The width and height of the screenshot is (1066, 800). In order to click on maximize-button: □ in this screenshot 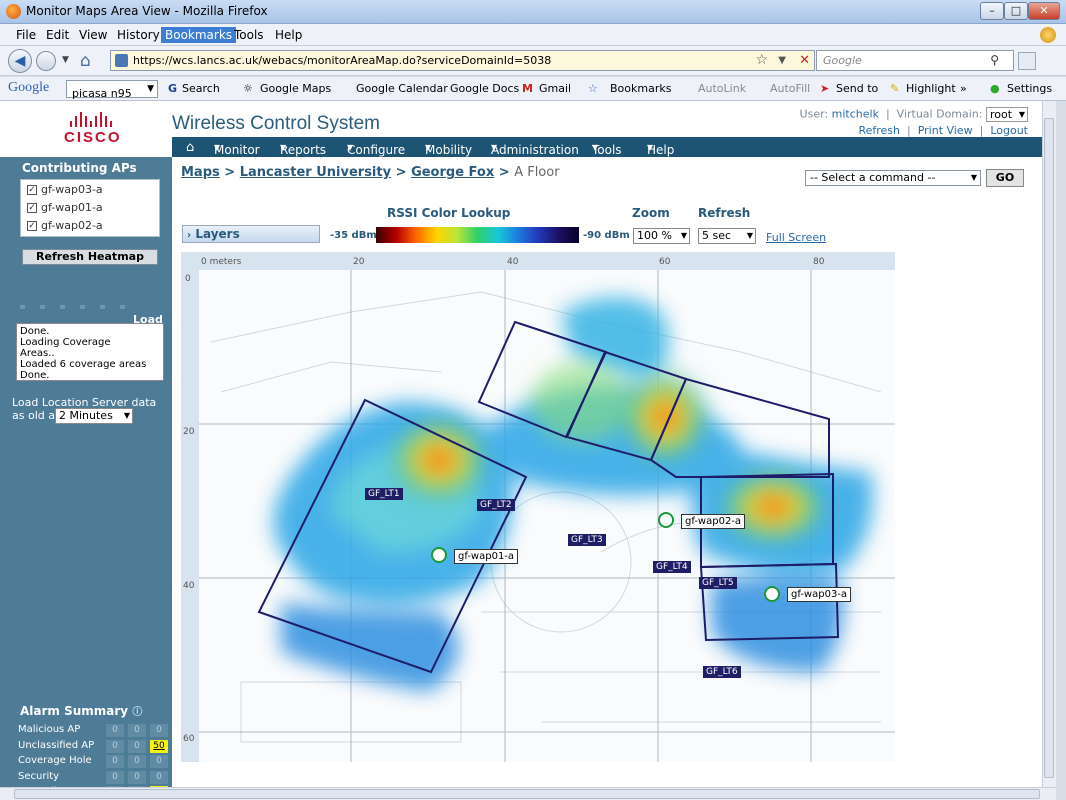, I will do `click(1016, 11)`.